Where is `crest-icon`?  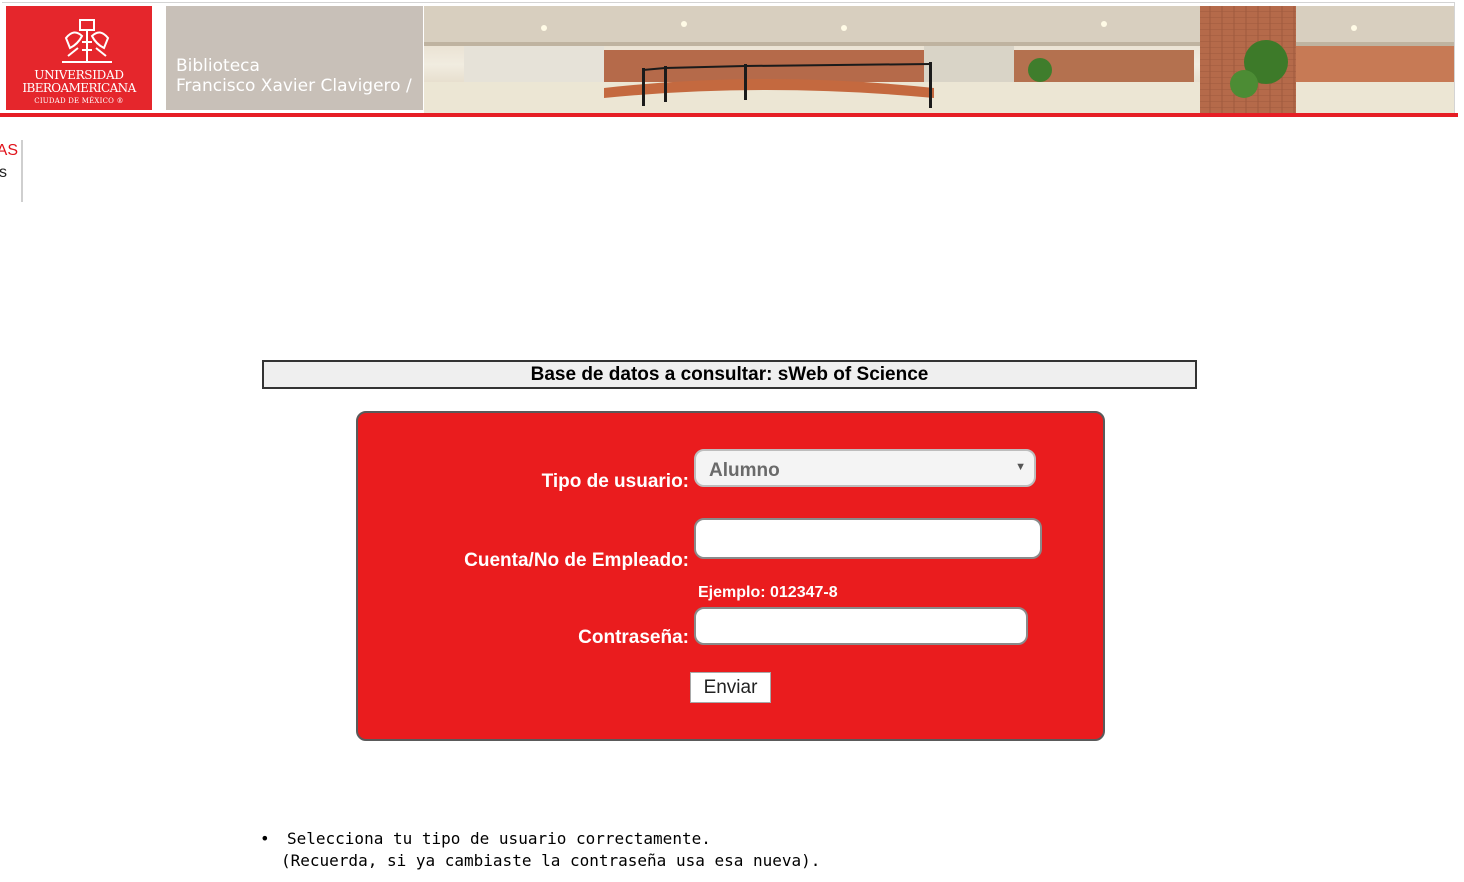 crest-icon is located at coordinates (87, 41).